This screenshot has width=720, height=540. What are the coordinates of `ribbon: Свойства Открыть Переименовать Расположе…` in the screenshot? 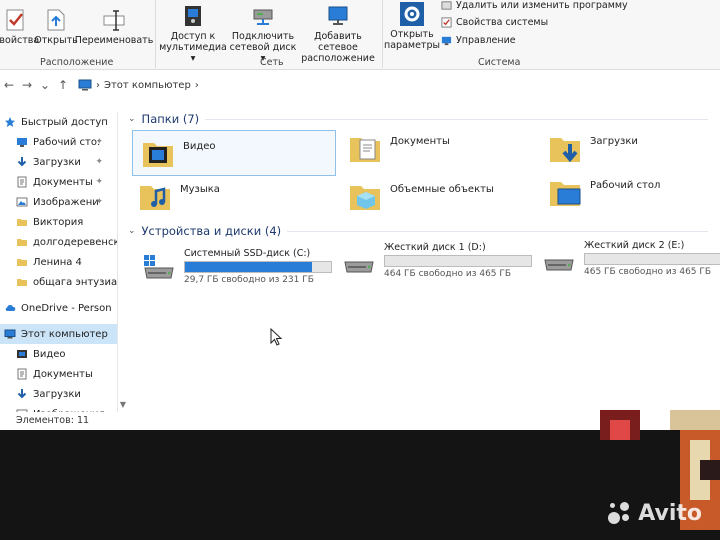 It's located at (360, 35).